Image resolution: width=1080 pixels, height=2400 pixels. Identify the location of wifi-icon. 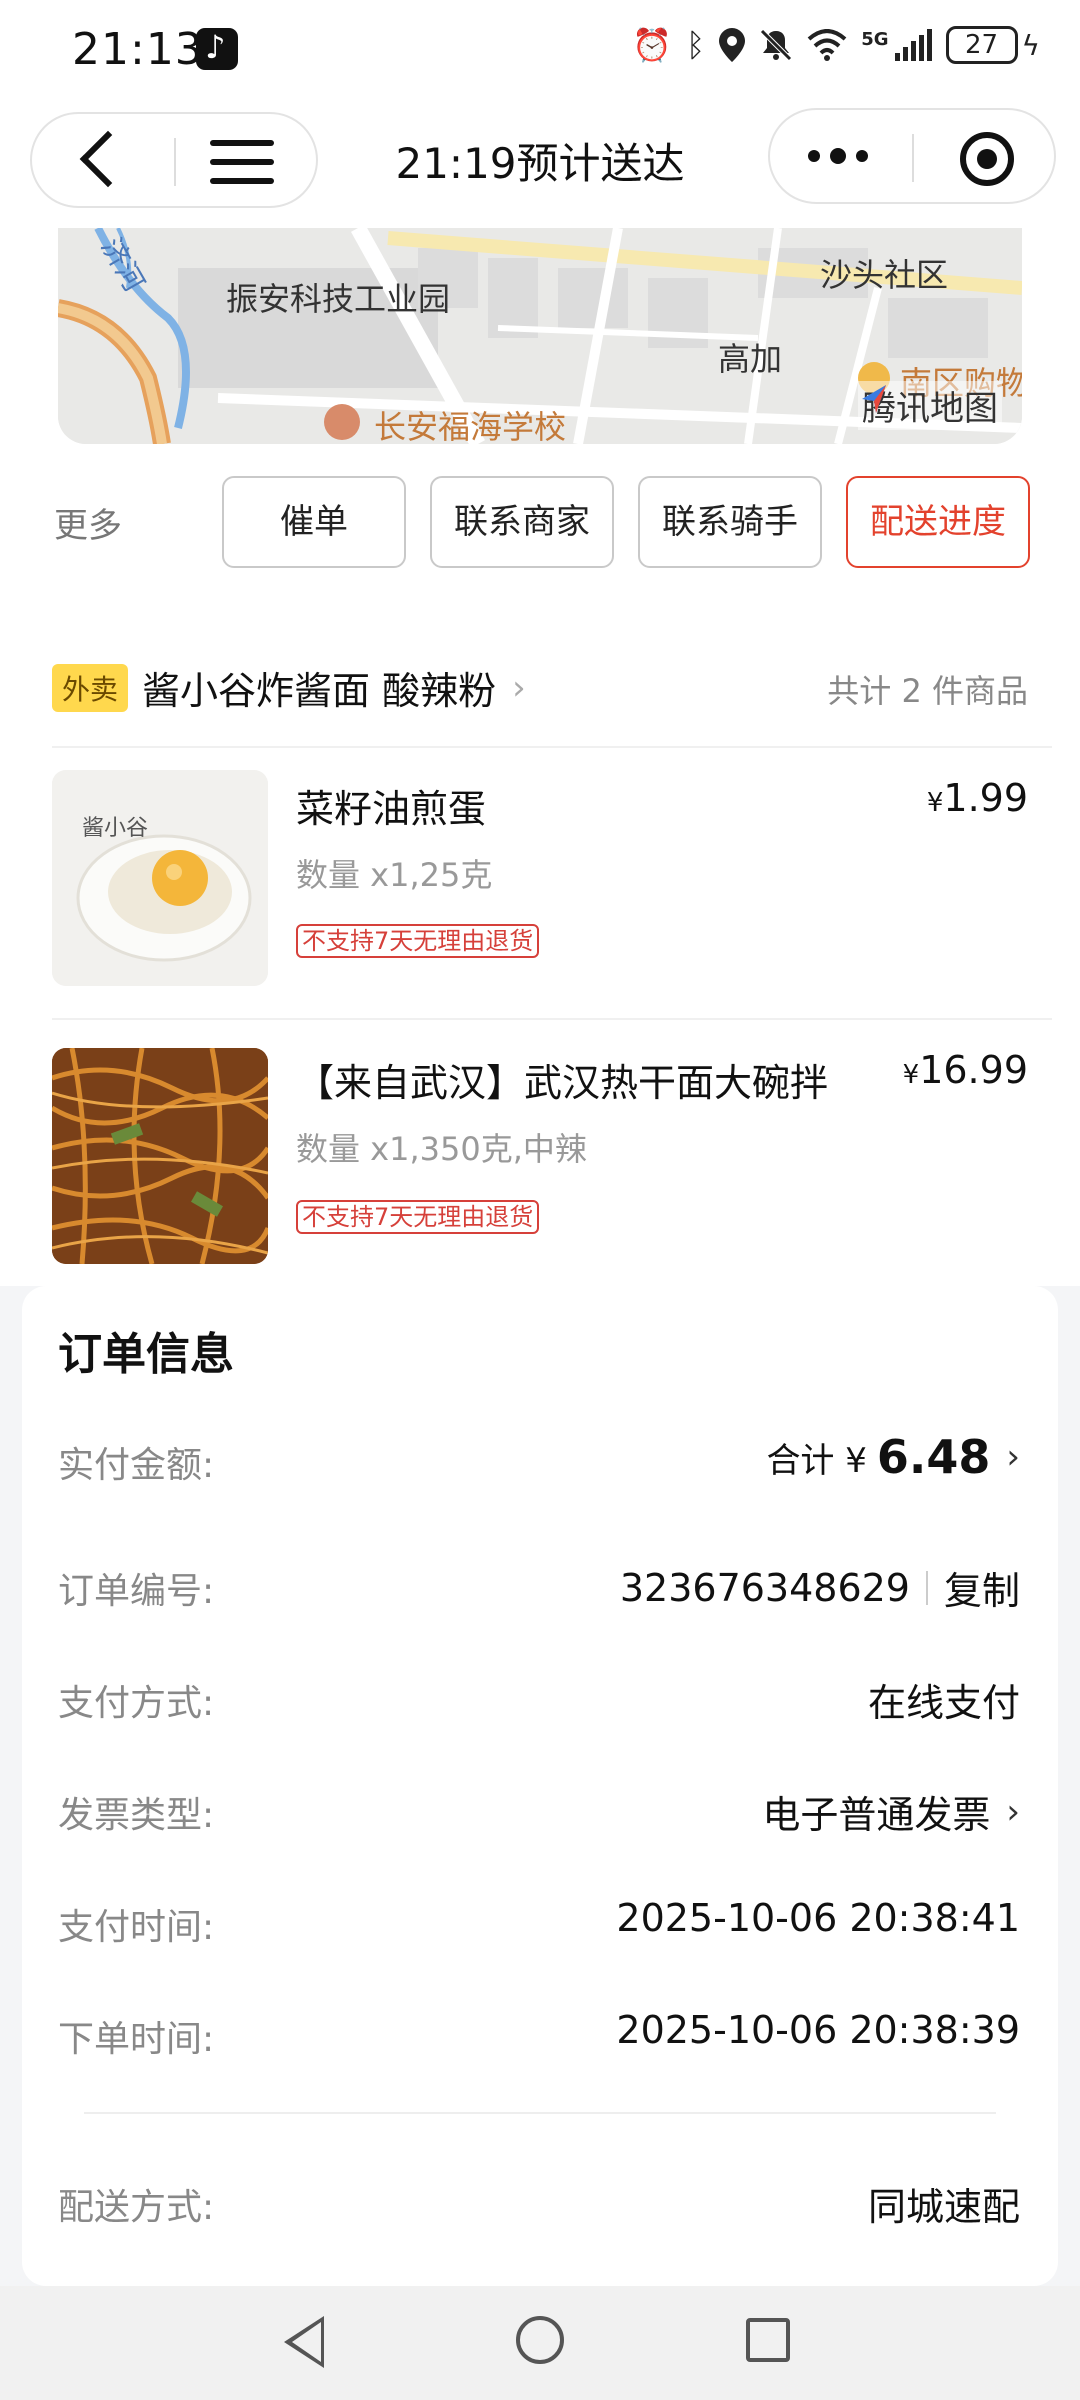
(827, 45).